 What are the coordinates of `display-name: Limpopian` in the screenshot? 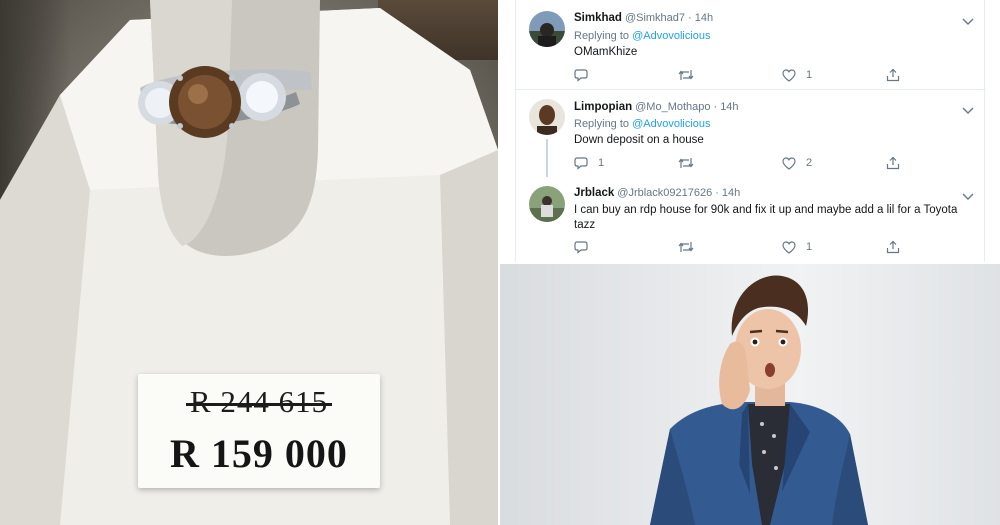 It's located at (603, 107).